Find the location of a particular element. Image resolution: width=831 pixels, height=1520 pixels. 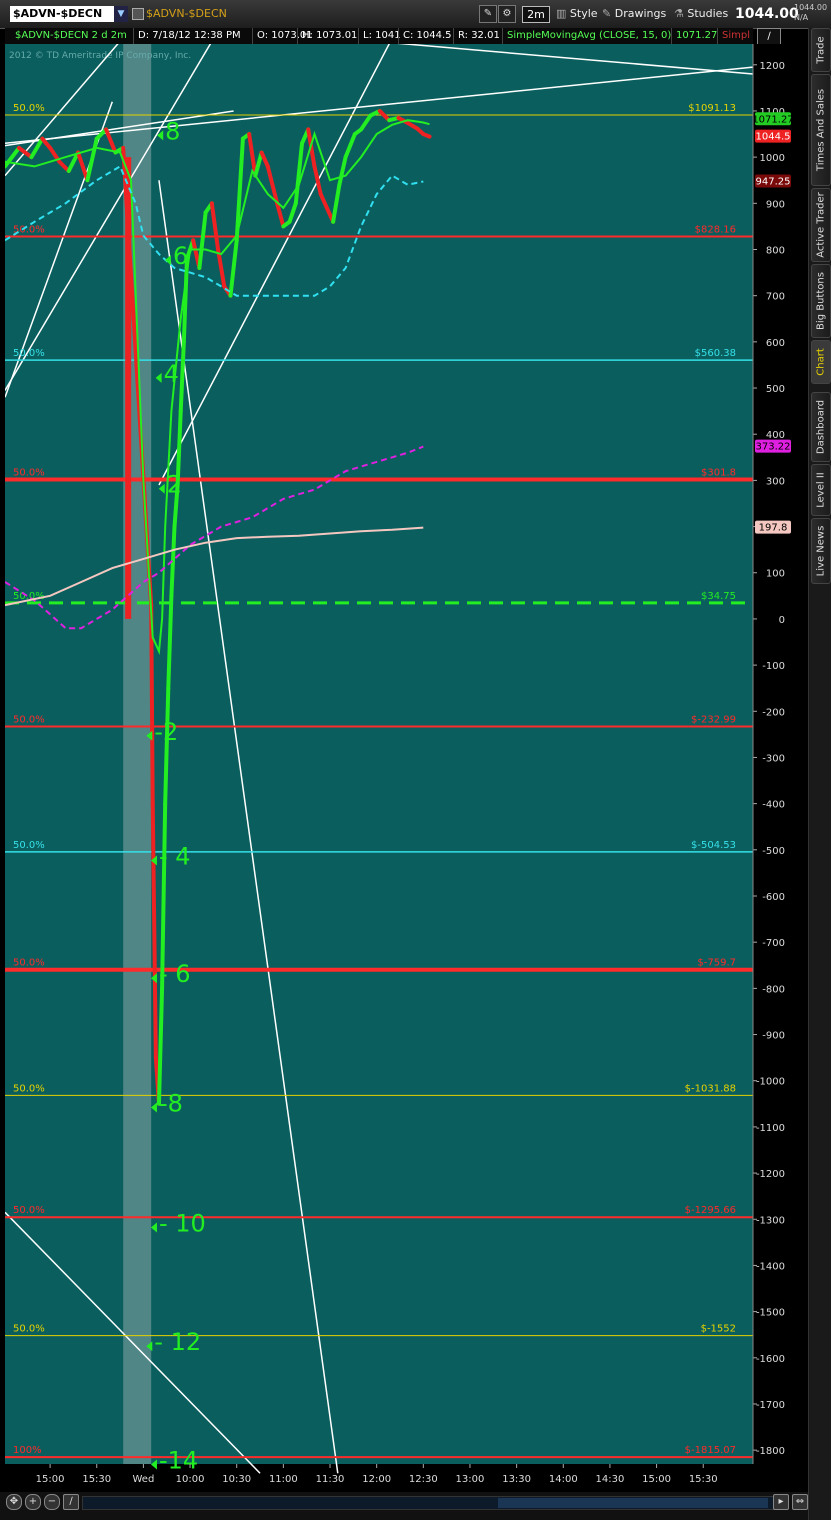

pan-icon: ✥ is located at coordinates (14, 1502).